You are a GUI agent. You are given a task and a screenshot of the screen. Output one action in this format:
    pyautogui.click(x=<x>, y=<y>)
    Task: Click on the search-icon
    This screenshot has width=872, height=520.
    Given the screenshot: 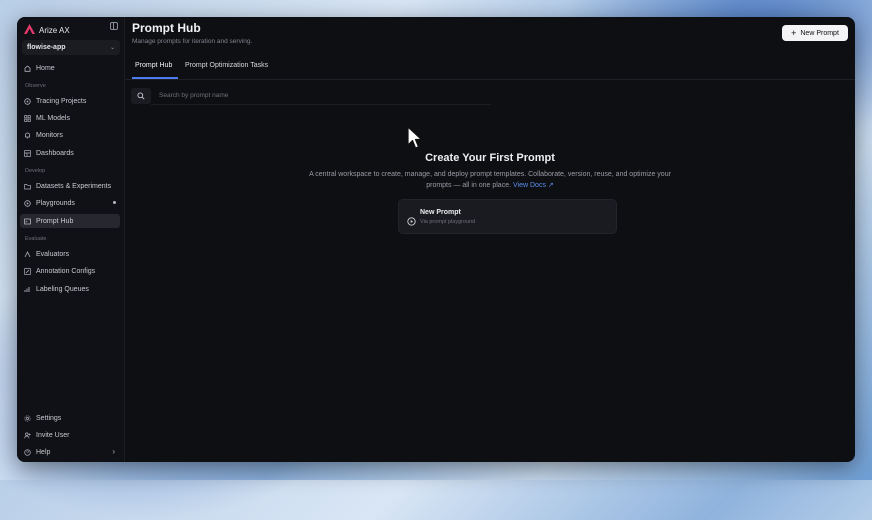 What is the action you would take?
    pyautogui.click(x=141, y=96)
    